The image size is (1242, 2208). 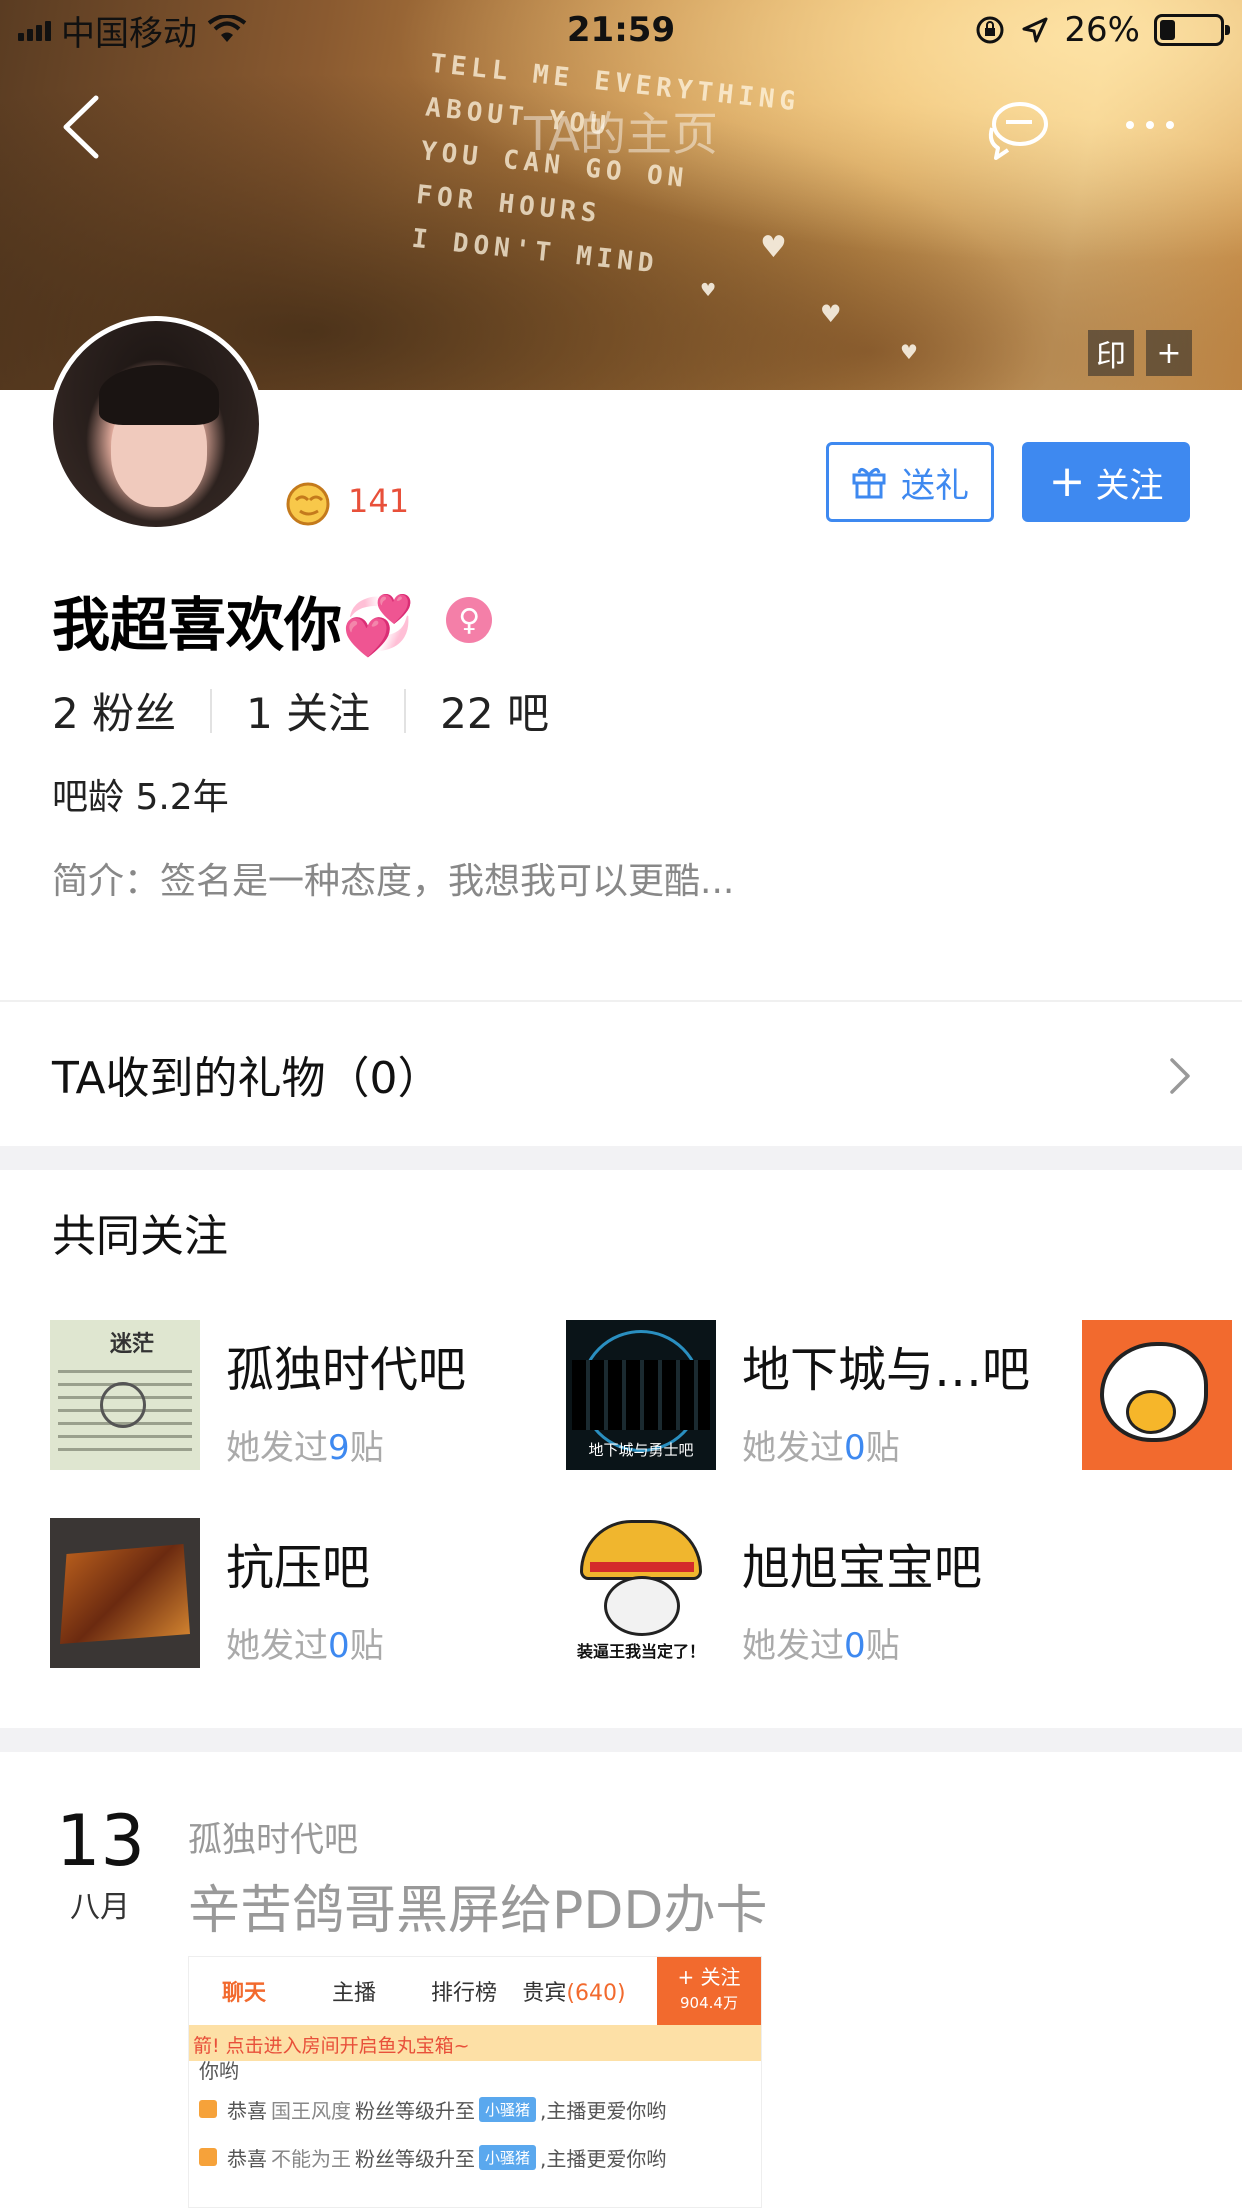 What do you see at coordinates (1067, 481) in the screenshot?
I see `plus-icon: +` at bounding box center [1067, 481].